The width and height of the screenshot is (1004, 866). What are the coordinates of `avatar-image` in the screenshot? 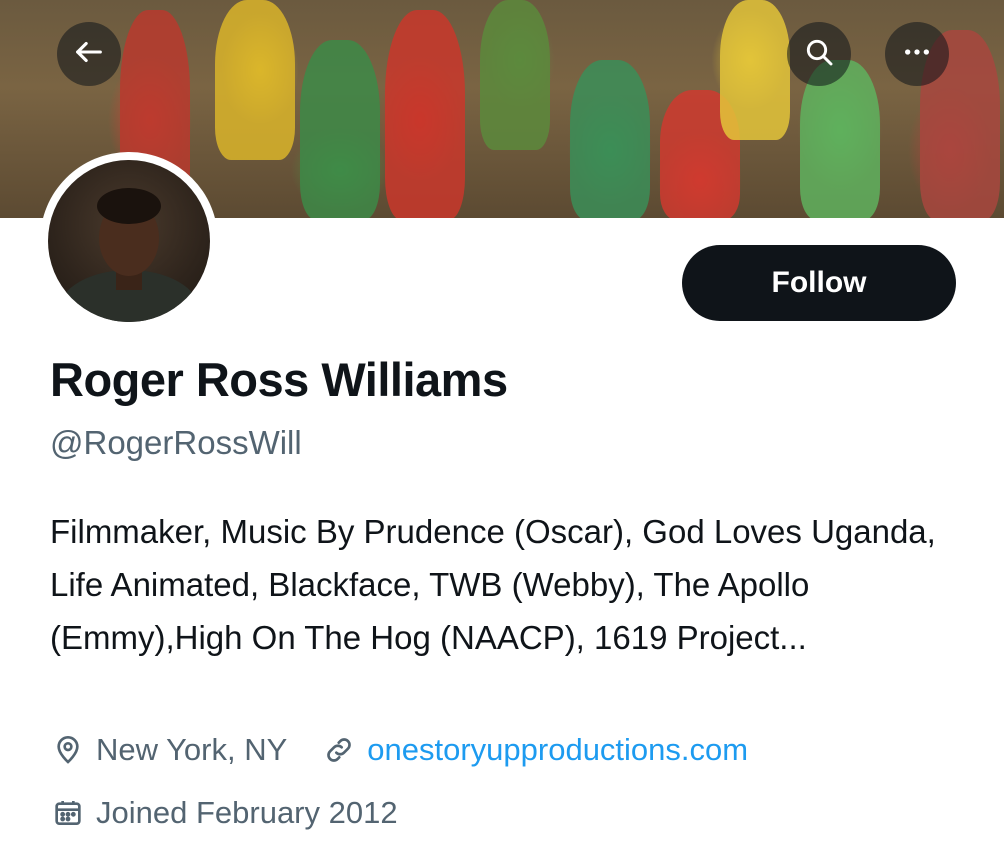 It's located at (129, 241).